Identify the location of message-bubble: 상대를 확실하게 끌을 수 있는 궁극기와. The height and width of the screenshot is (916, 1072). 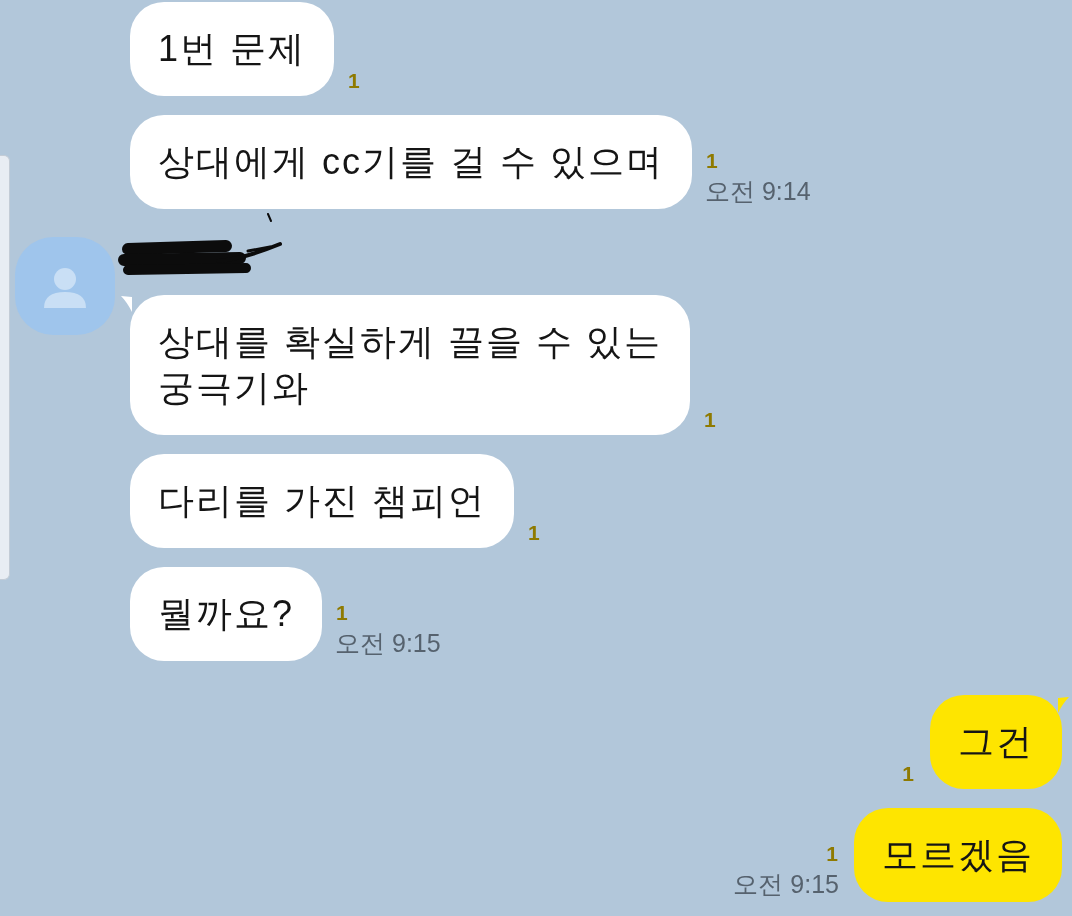
(410, 365).